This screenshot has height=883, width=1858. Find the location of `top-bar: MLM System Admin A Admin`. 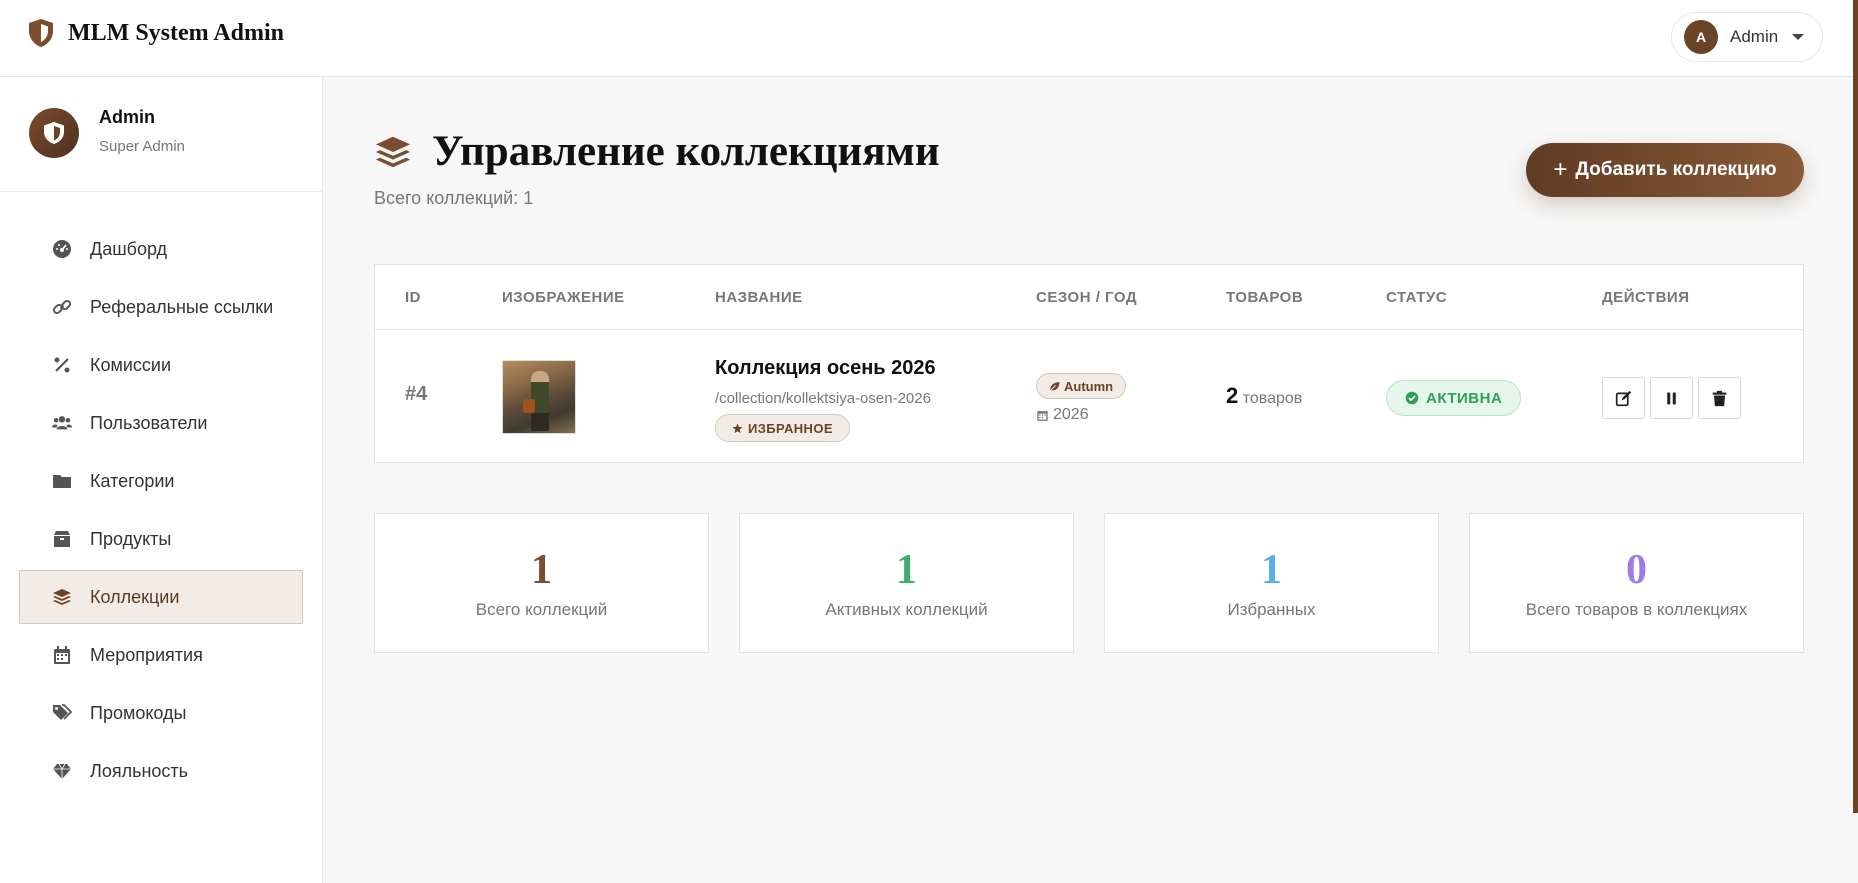

top-bar: MLM System Admin A Admin is located at coordinates (929, 38).